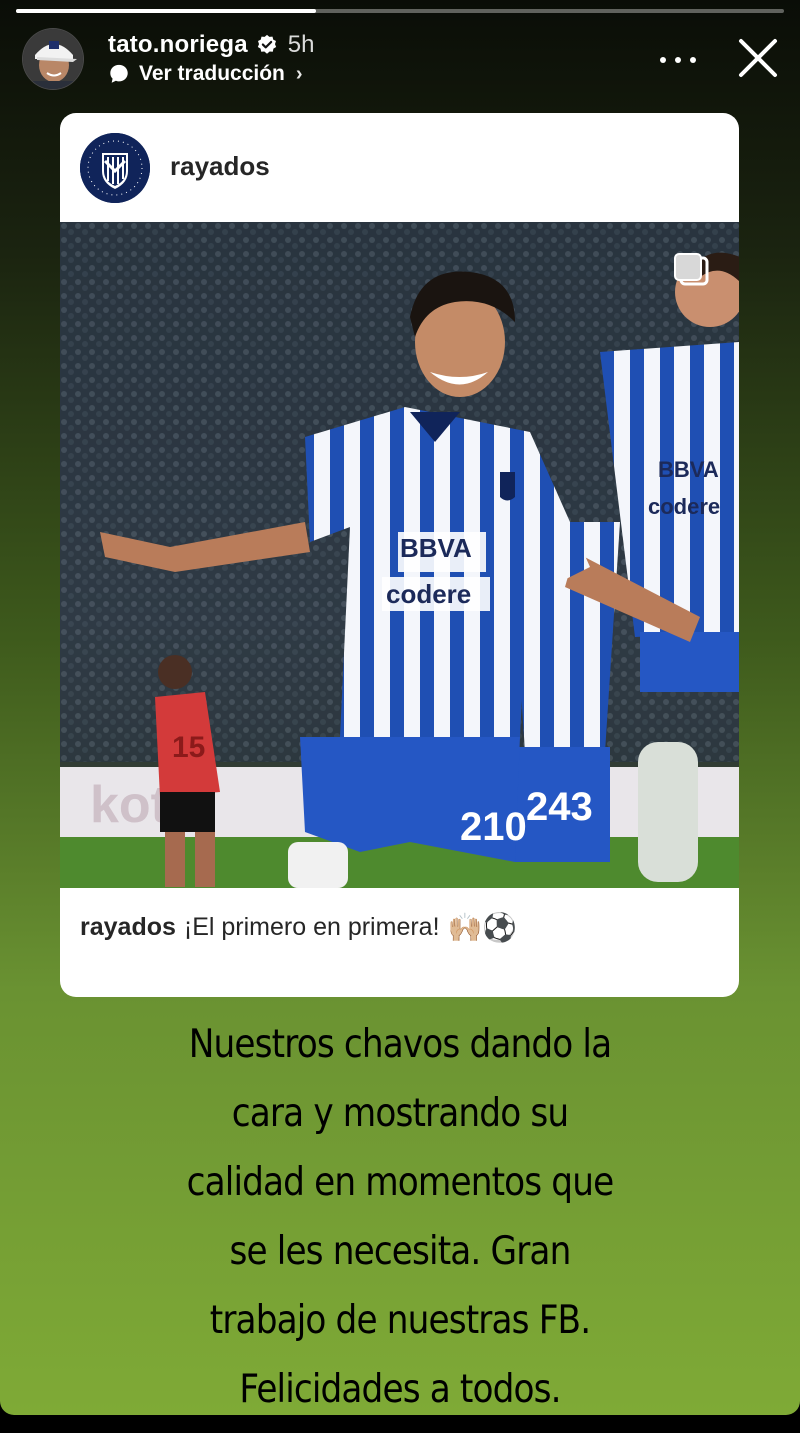 Image resolution: width=800 pixels, height=1433 pixels. Describe the element at coordinates (400, 1251) in the screenshot. I see `story-text-line: se les necesita. Gran` at that location.